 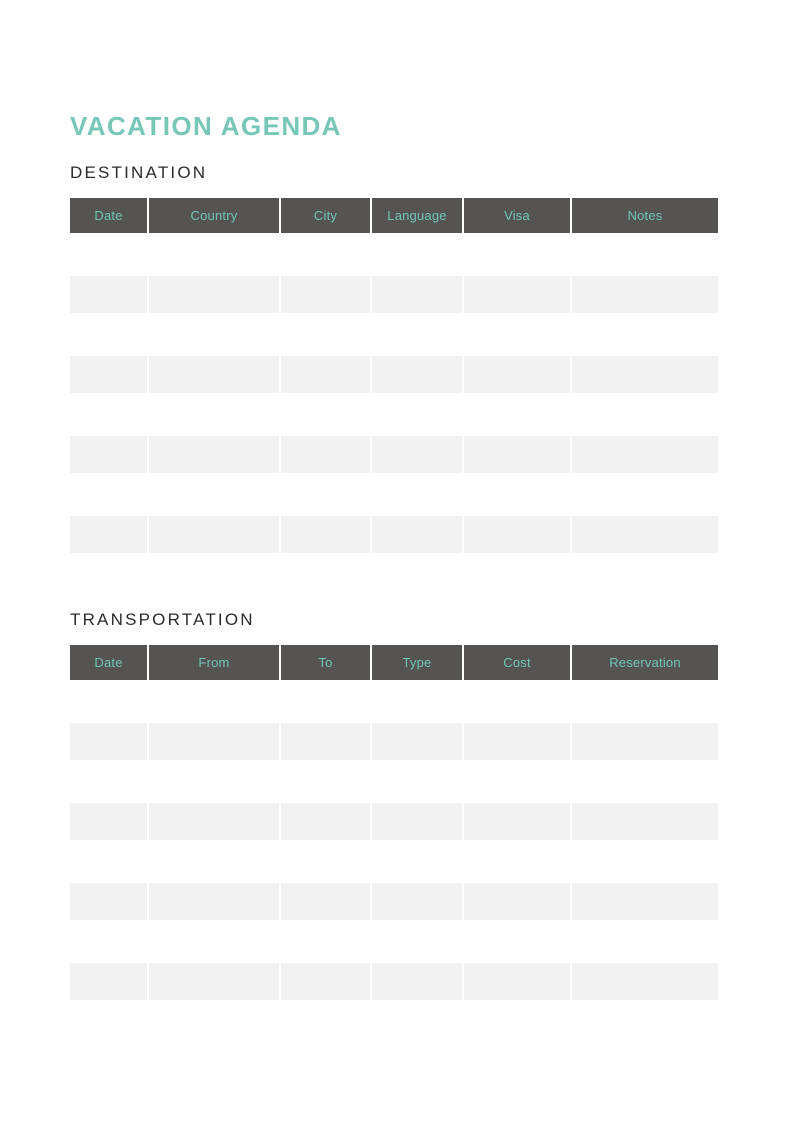 What do you see at coordinates (418, 662) in the screenshot?
I see `column-header-type: Type` at bounding box center [418, 662].